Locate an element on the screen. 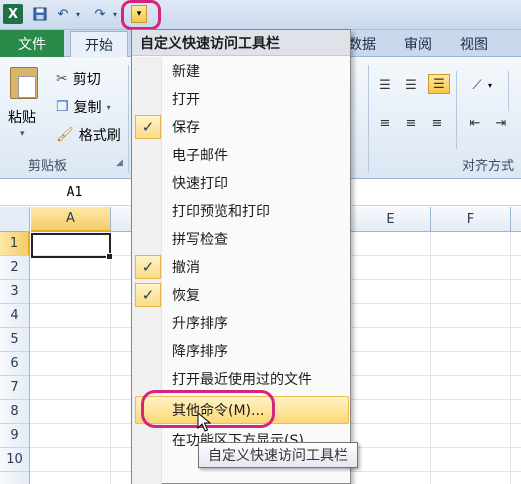  select-all-corner is located at coordinates (15, 219).